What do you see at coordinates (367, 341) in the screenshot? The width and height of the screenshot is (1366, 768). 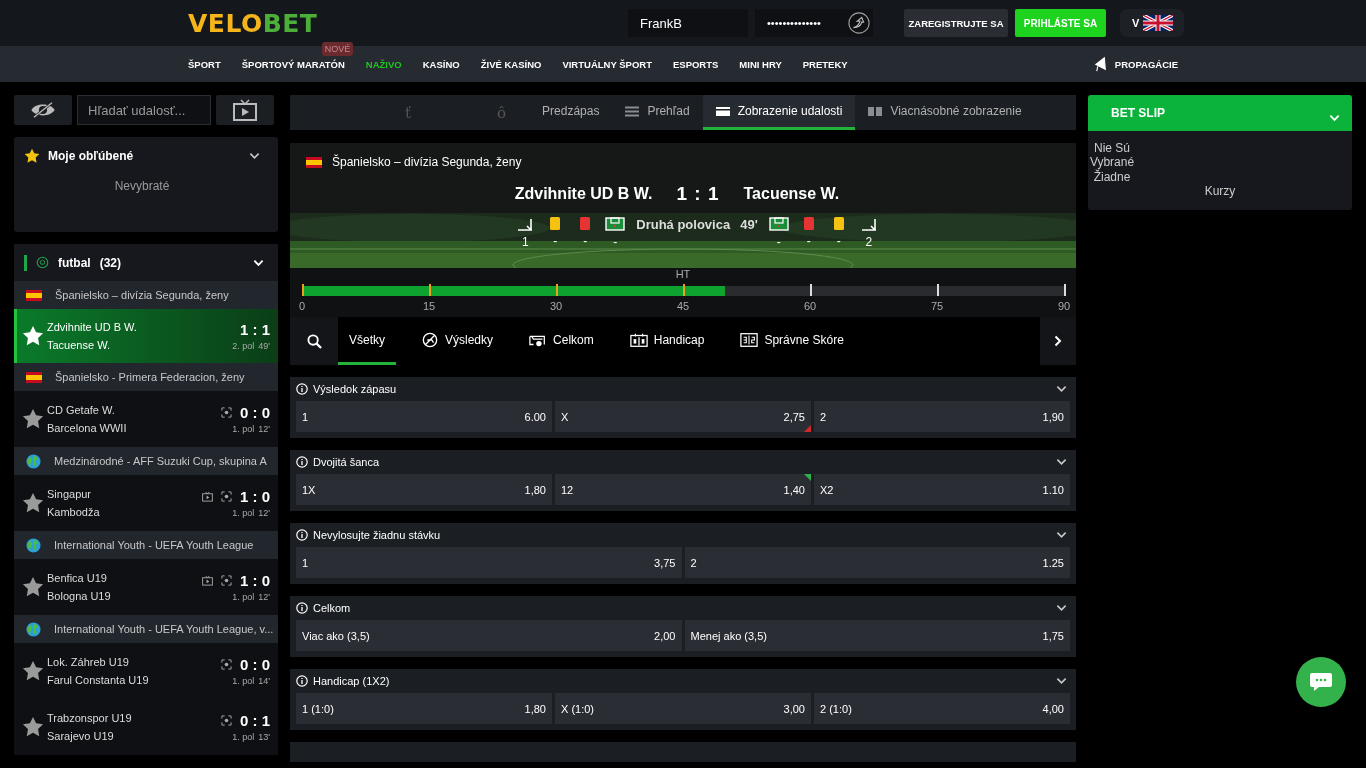 I see `market-tab: Všetky` at bounding box center [367, 341].